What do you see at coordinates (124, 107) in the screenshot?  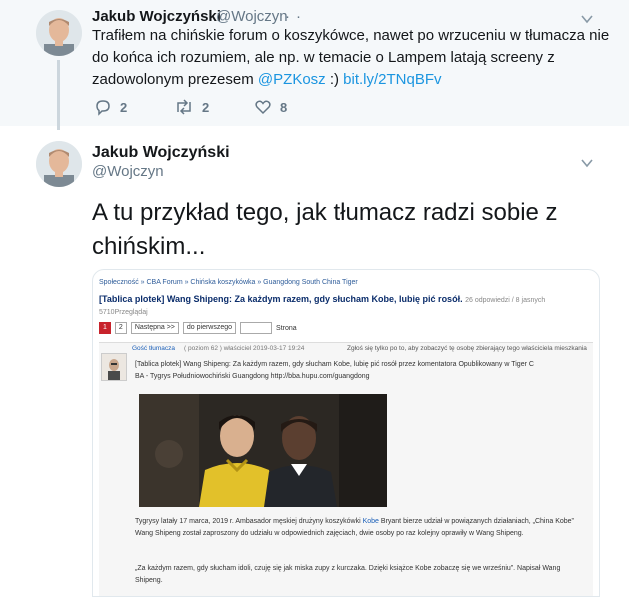 I see `reply-count: 2` at bounding box center [124, 107].